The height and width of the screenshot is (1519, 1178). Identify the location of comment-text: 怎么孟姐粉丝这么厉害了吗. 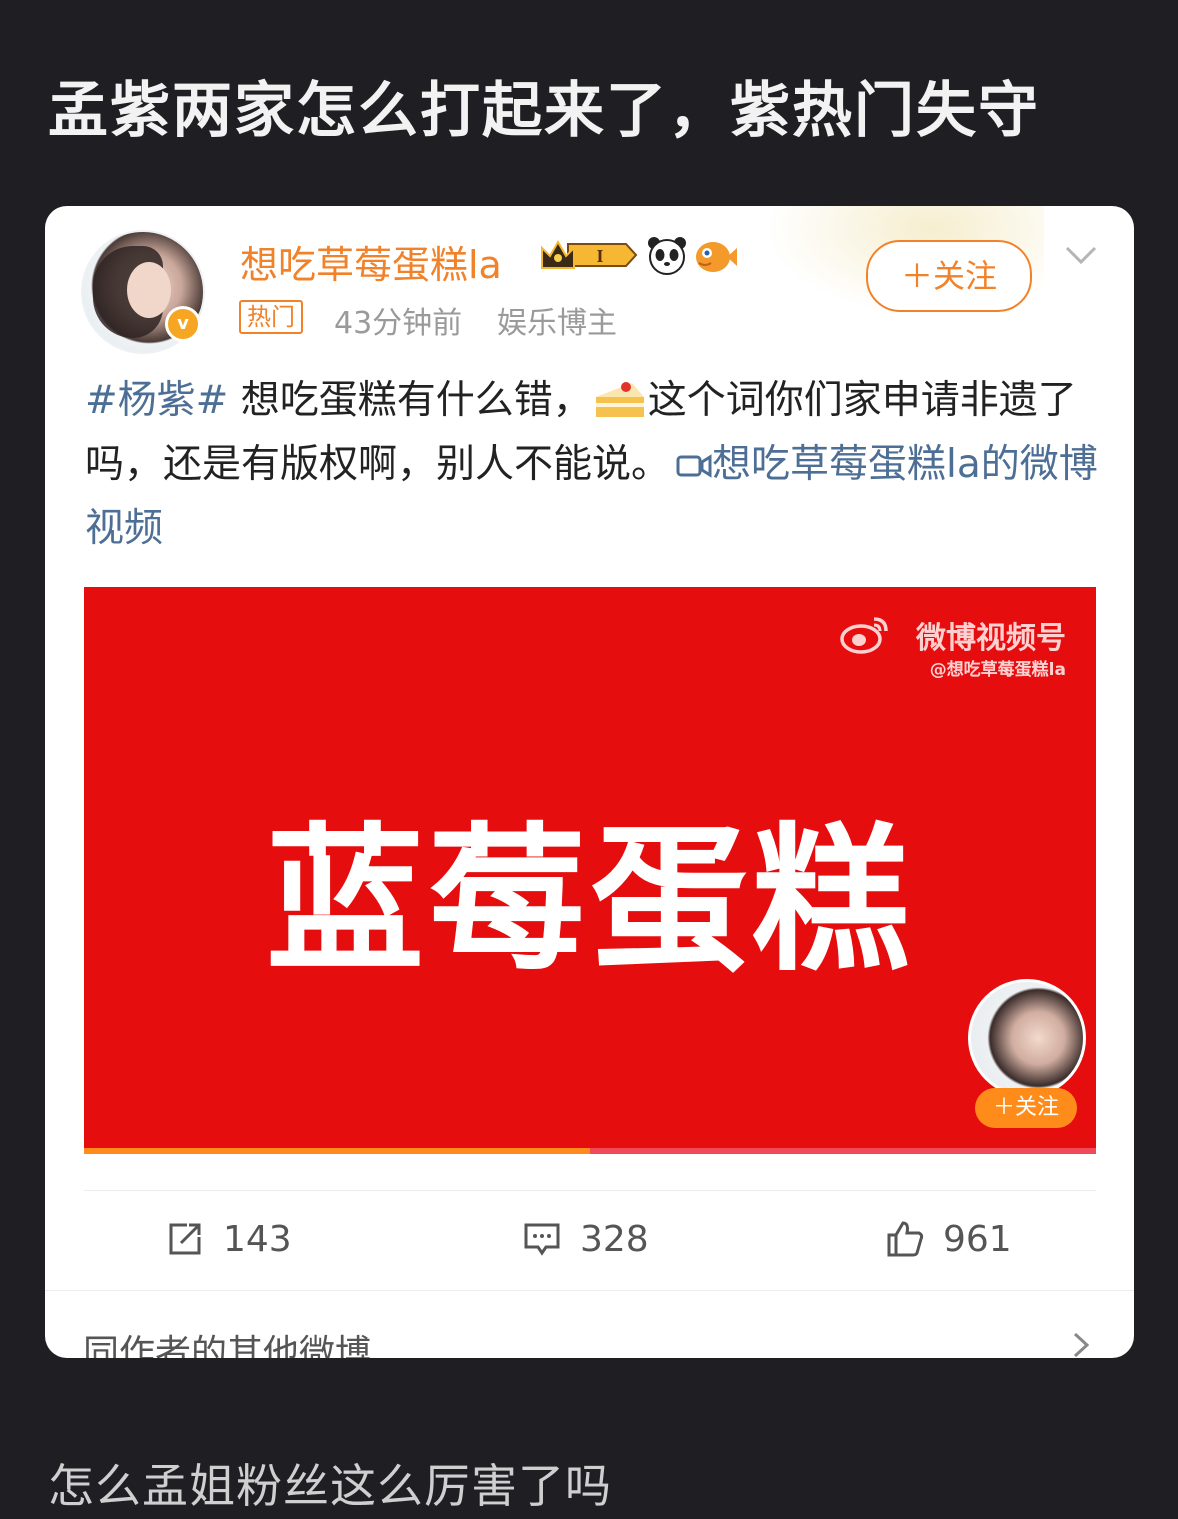
(330, 1486).